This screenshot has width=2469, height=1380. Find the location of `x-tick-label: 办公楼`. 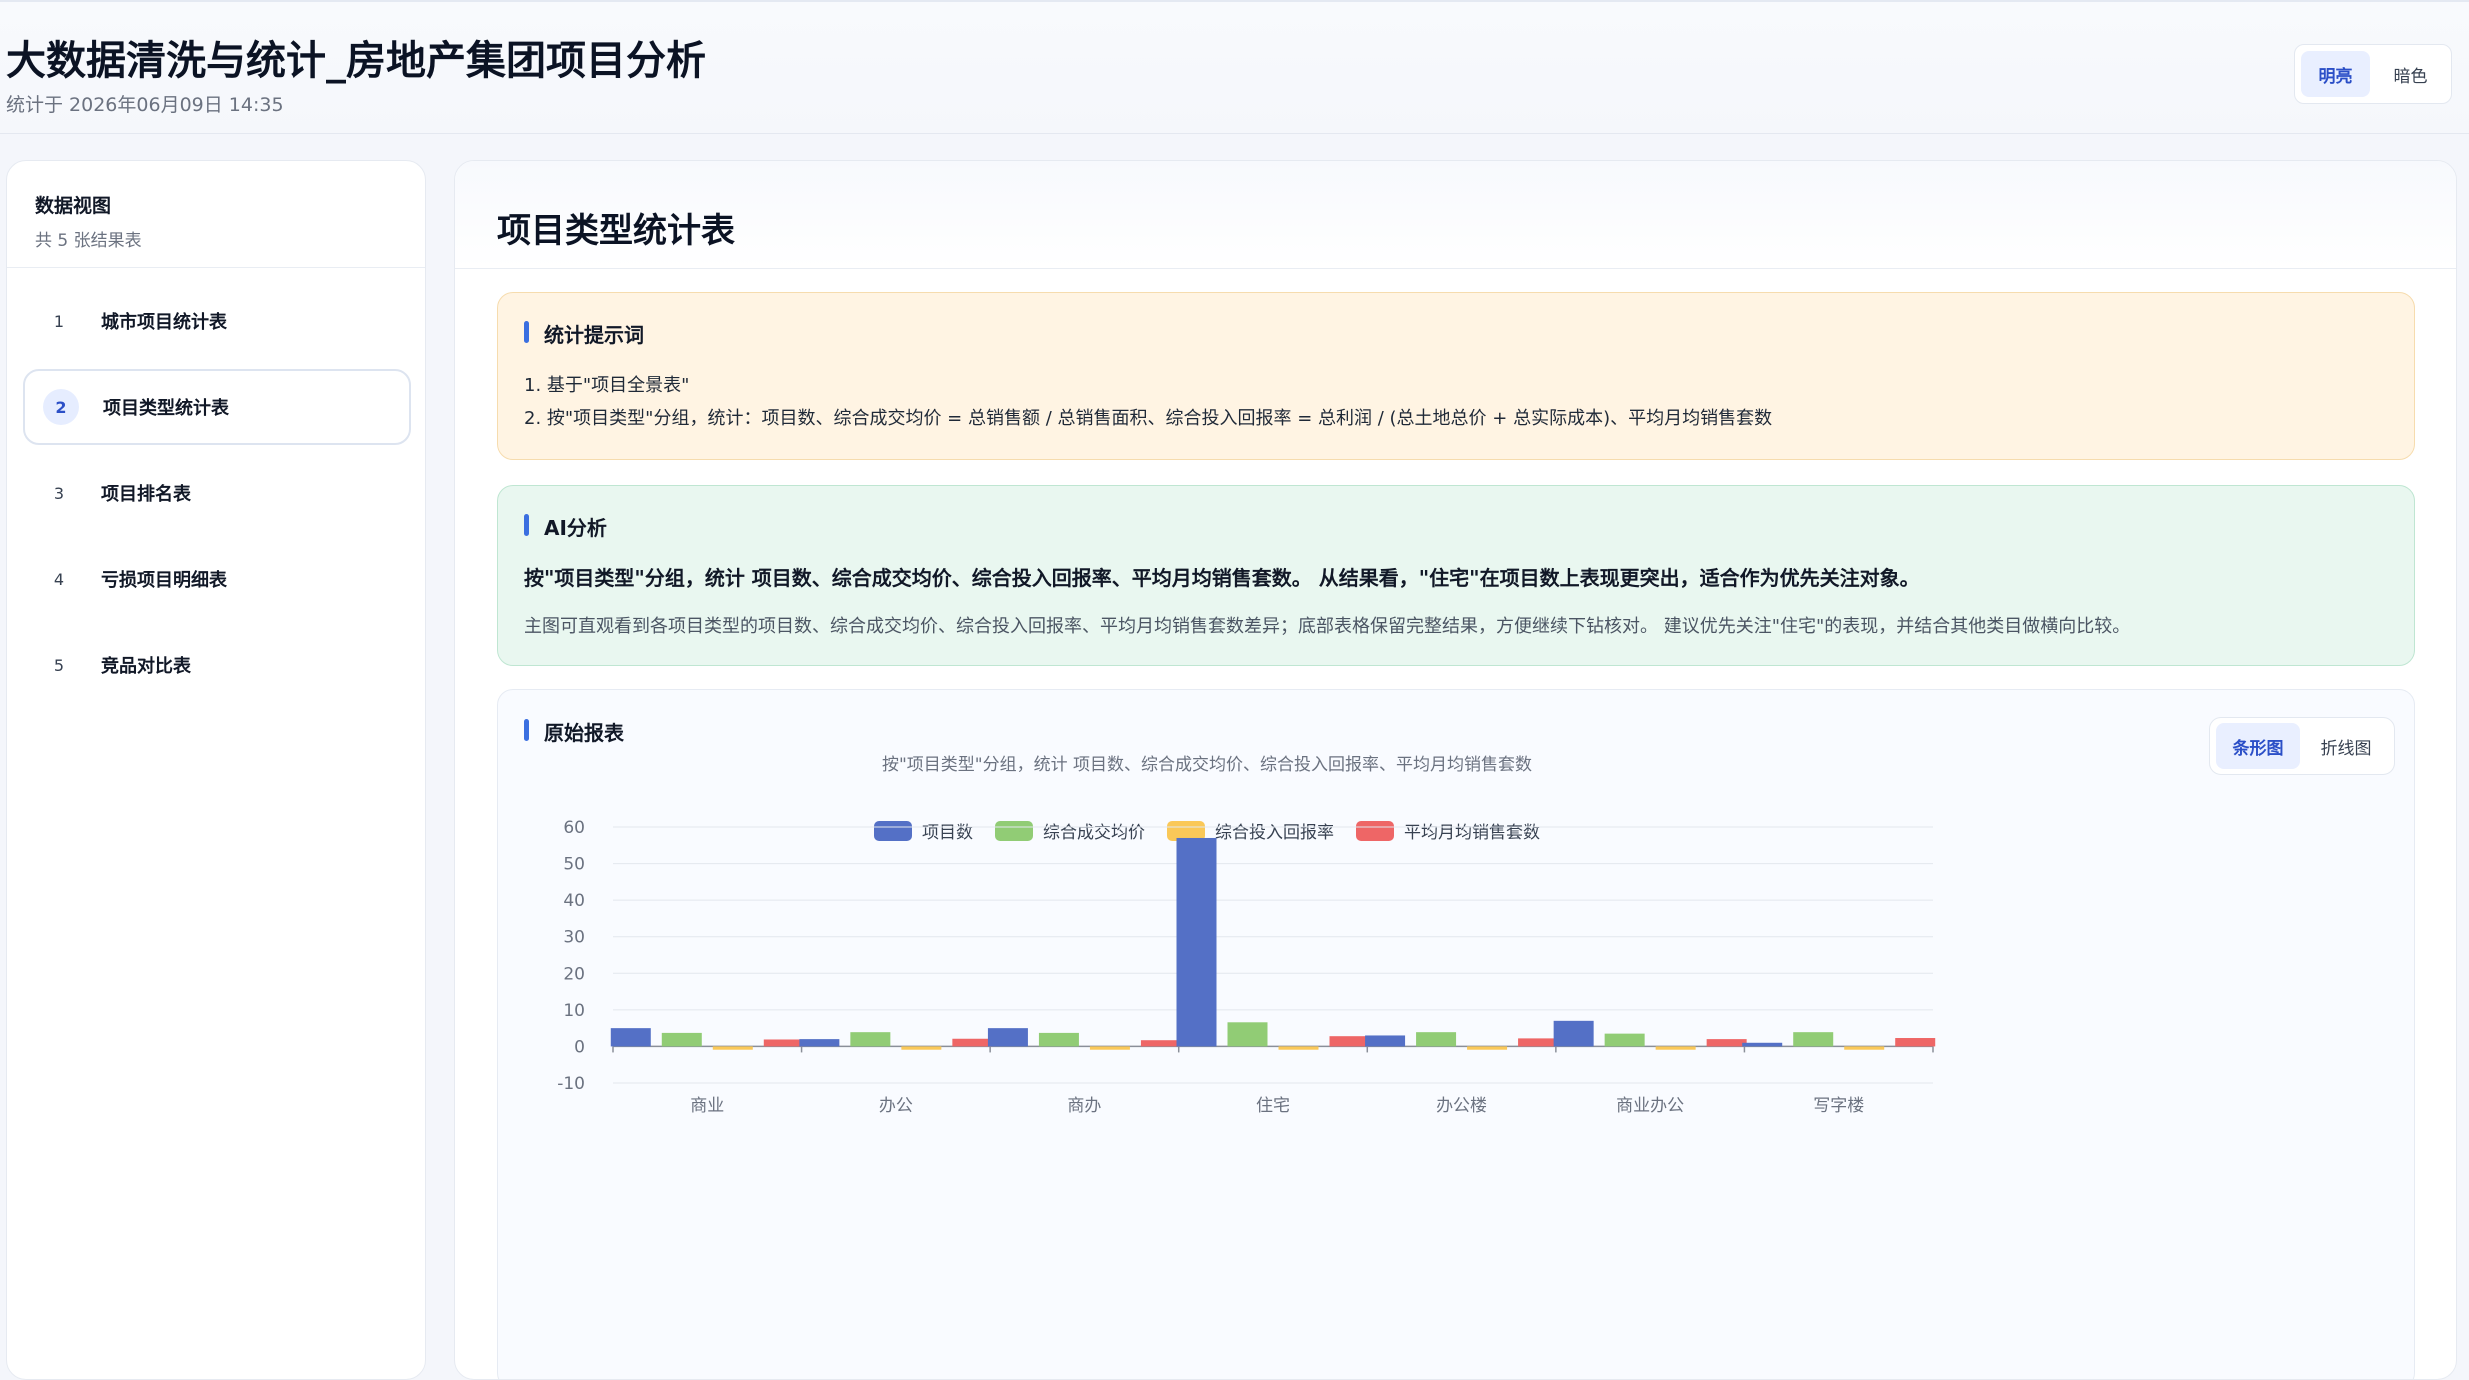

x-tick-label: 办公楼 is located at coordinates (1461, 1106).